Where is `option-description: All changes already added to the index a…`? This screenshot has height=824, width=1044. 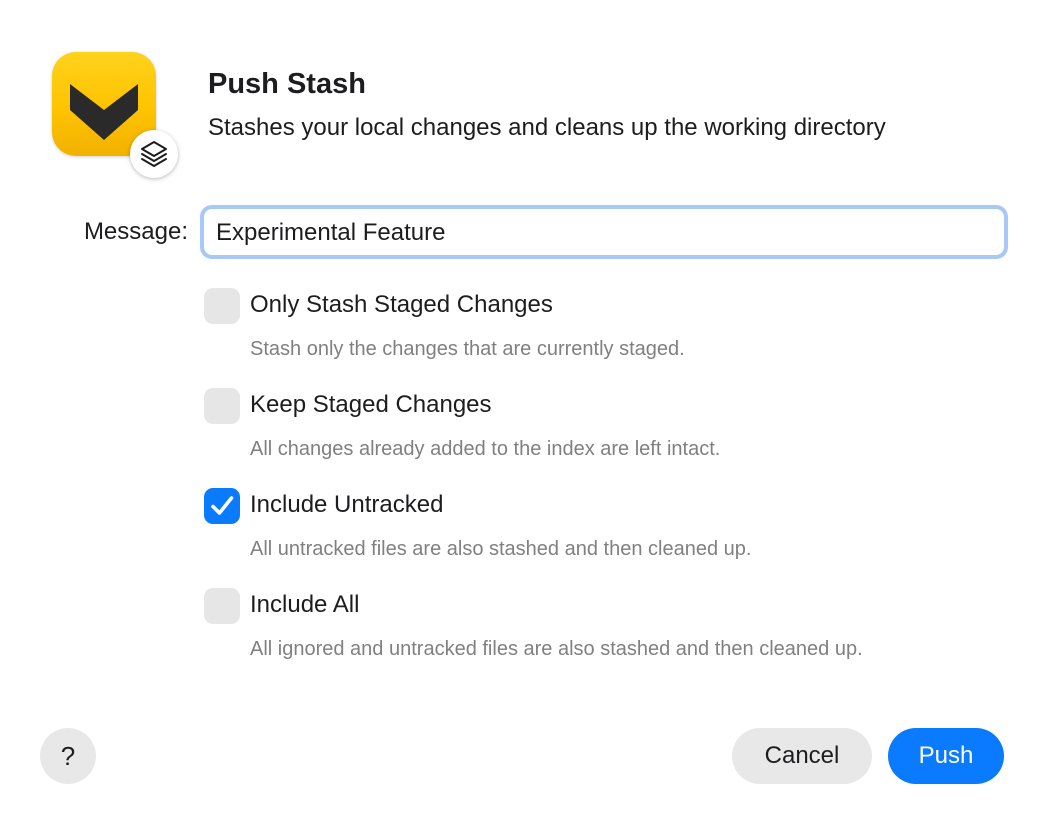
option-description: All changes already added to the index a… is located at coordinates (485, 449).